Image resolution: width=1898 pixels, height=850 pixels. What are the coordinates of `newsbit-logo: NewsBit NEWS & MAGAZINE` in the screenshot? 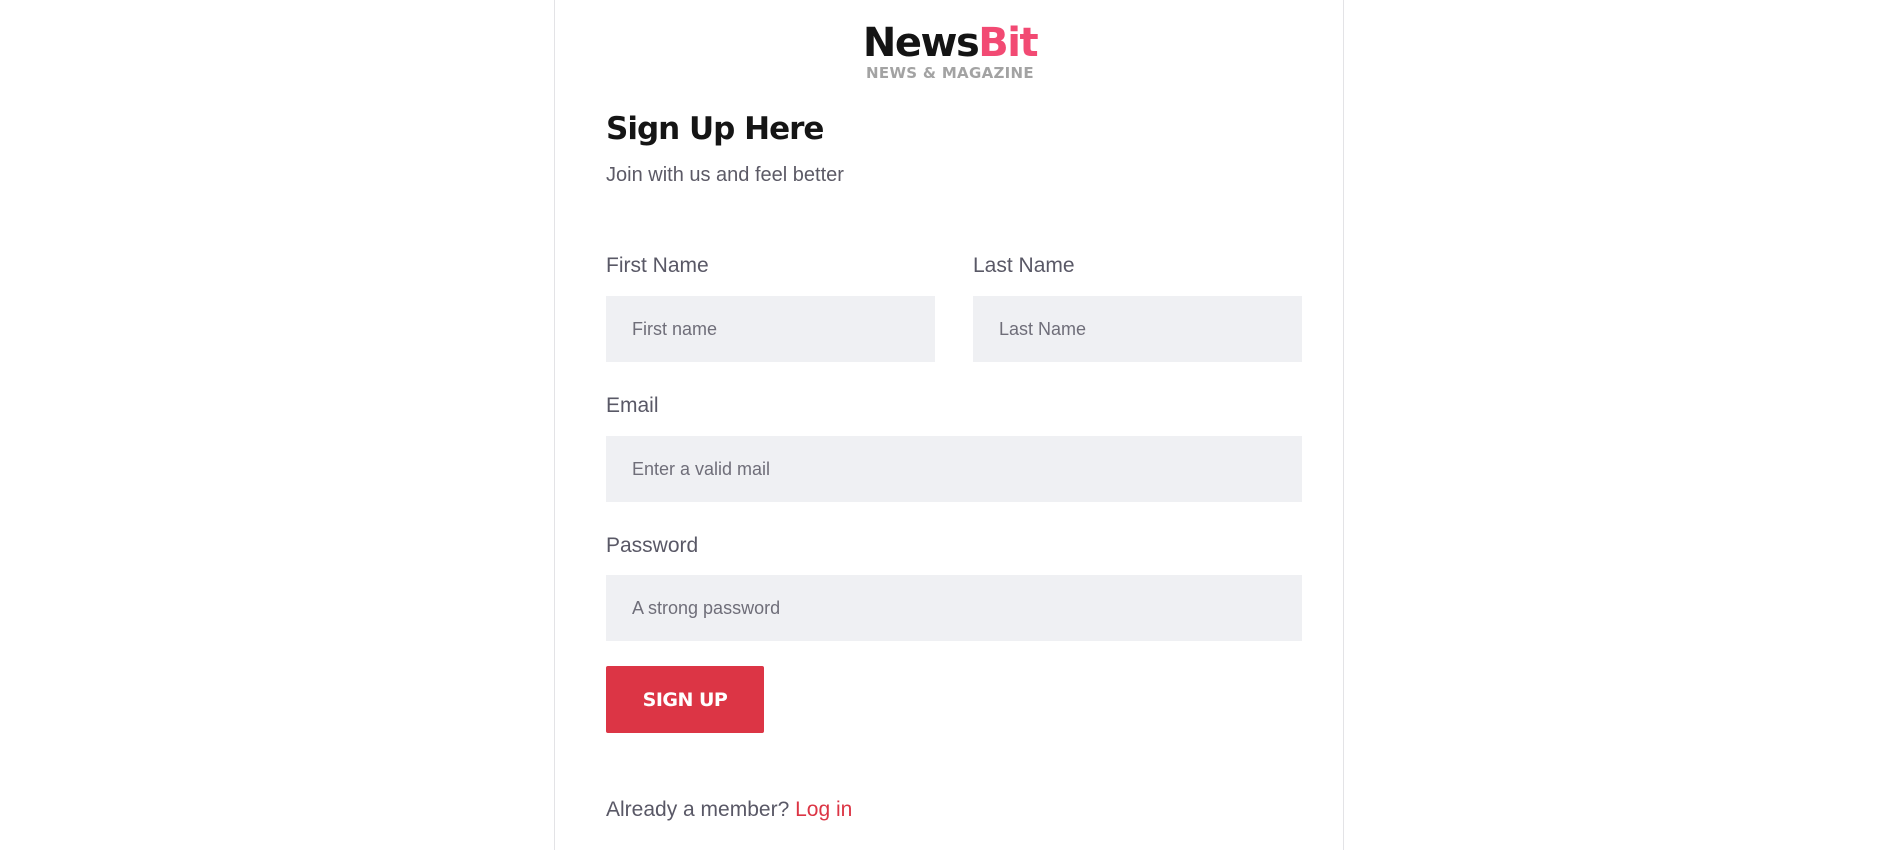 It's located at (950, 53).